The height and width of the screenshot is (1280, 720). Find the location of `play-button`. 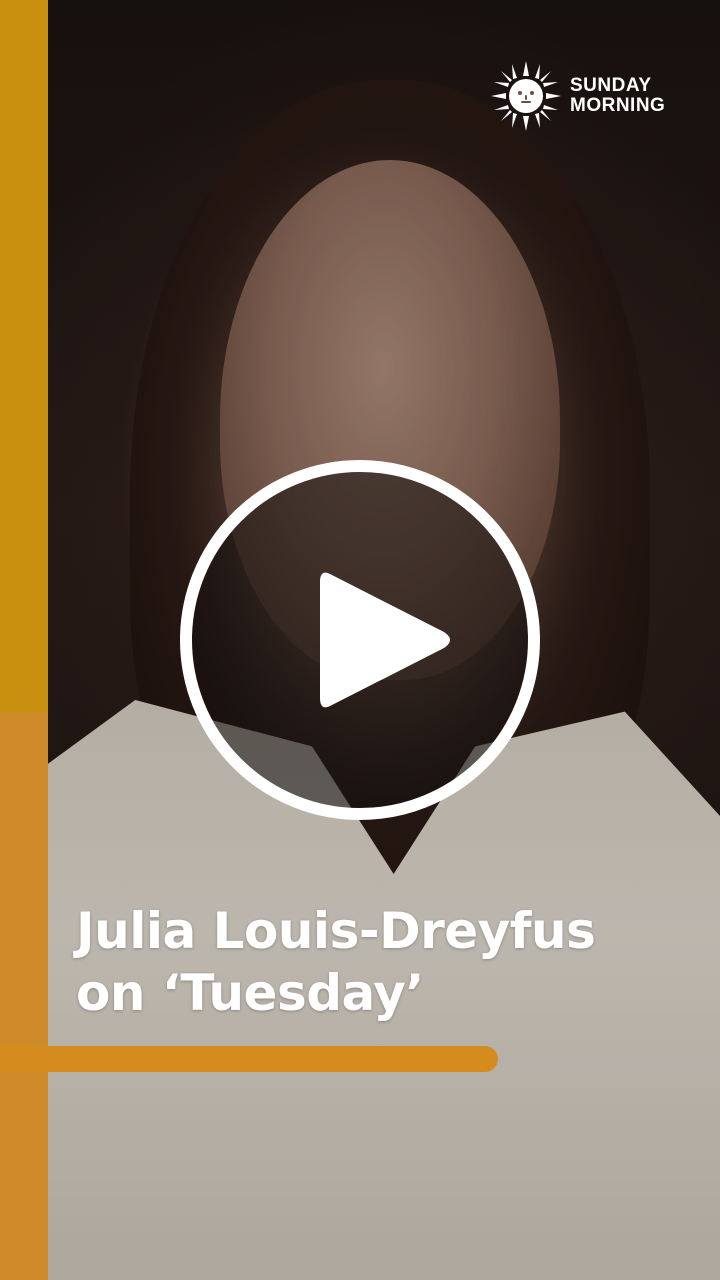

play-button is located at coordinates (360, 640).